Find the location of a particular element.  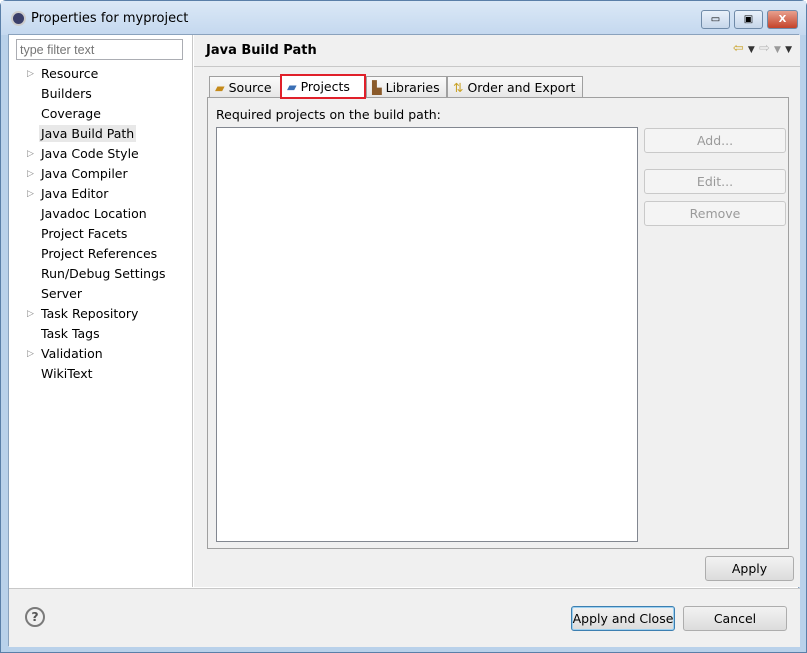

tree-item: Javadoc Location is located at coordinates (87, 214).